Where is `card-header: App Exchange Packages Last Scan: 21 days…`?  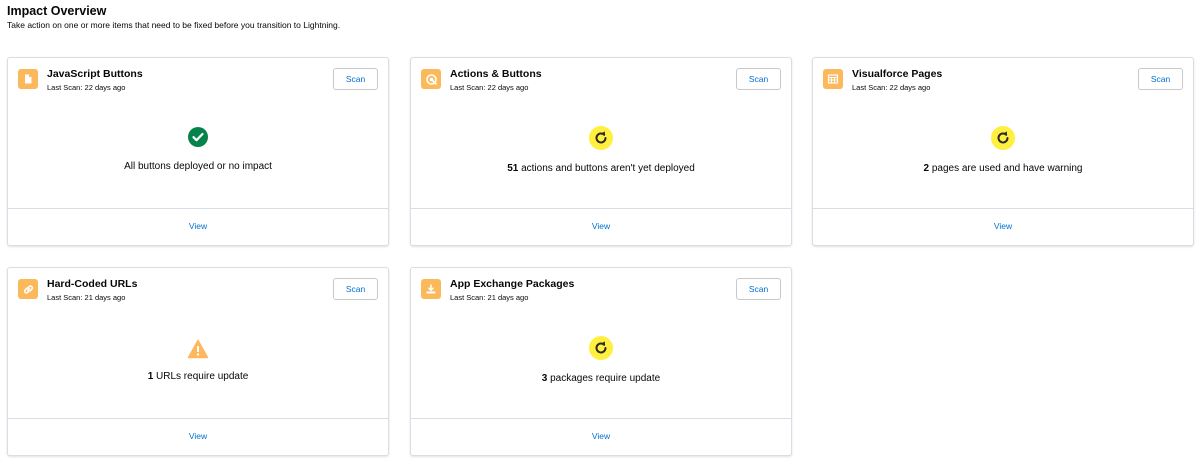
card-header: App Exchange Packages Last Scan: 21 days… is located at coordinates (601, 293).